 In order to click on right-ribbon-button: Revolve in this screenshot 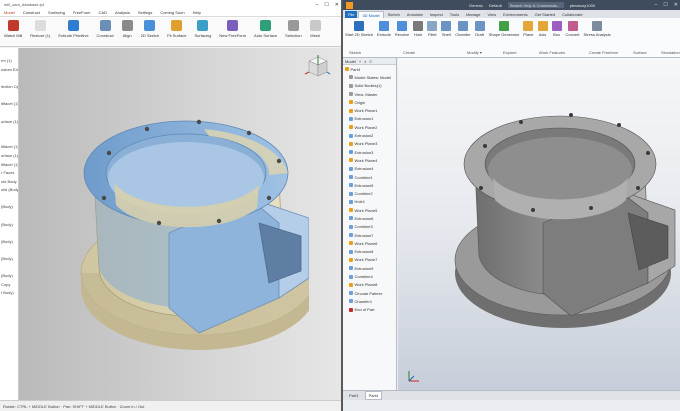, I will do `click(402, 29)`.